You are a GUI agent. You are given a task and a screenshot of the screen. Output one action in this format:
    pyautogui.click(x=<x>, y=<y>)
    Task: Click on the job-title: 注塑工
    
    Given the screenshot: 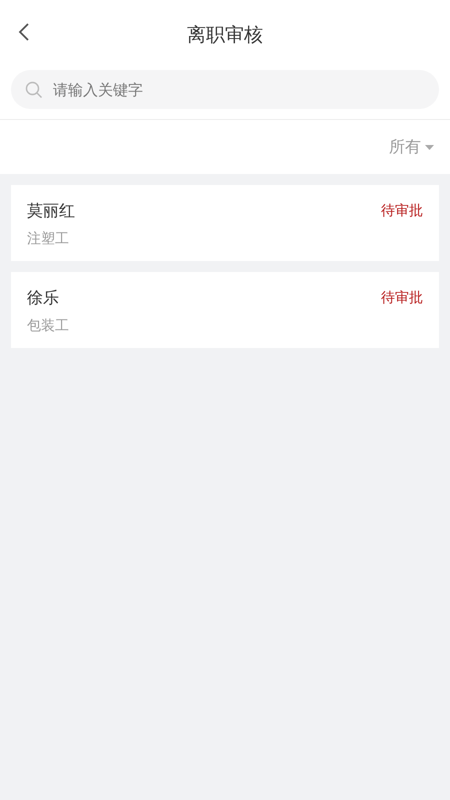 What is the action you would take?
    pyautogui.click(x=48, y=239)
    